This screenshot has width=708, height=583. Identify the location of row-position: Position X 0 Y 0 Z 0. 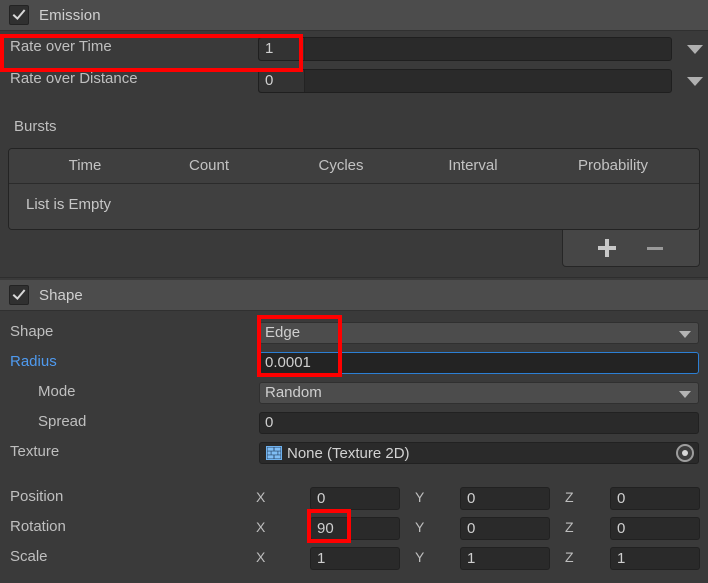
(354, 498).